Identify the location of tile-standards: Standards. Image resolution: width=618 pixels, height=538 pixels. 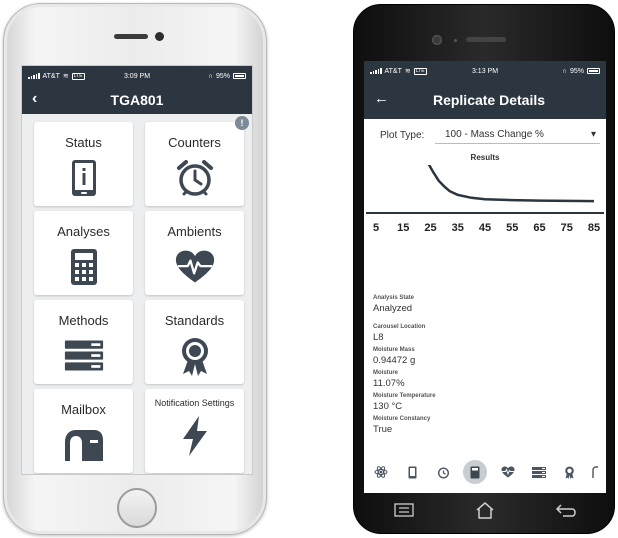
(194, 342).